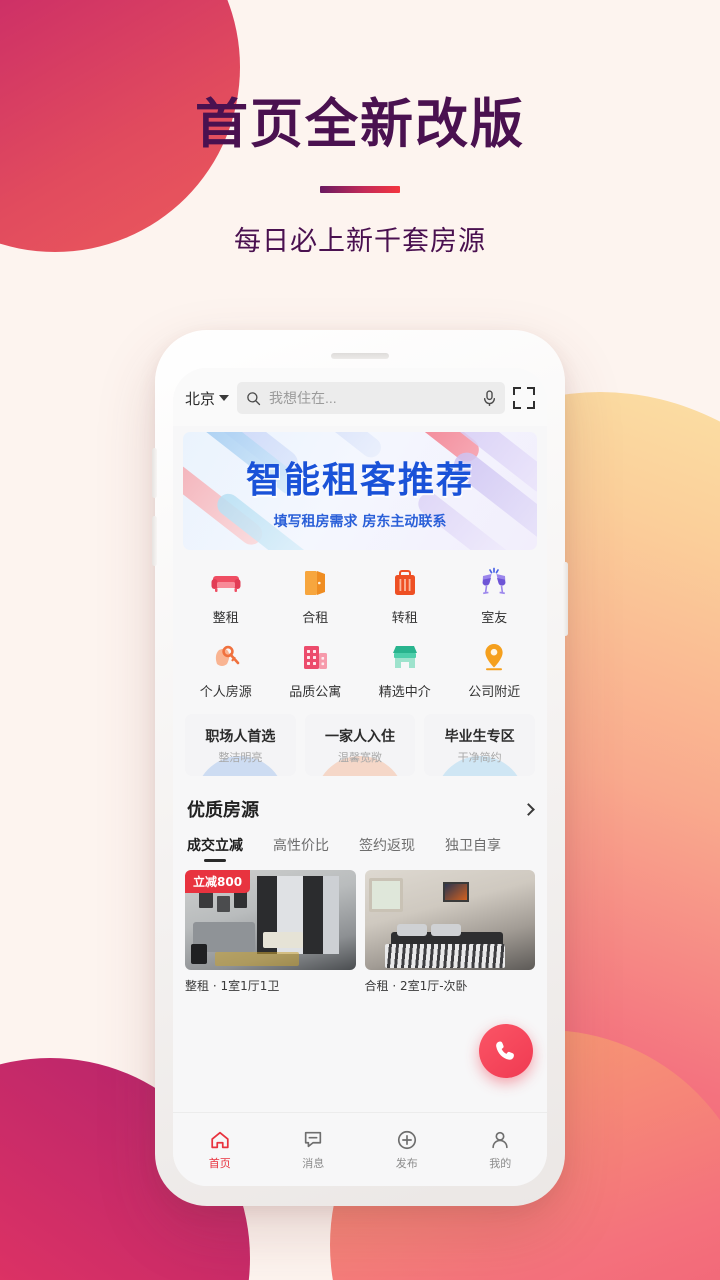 The height and width of the screenshot is (1280, 720). What do you see at coordinates (494, 692) in the screenshot?
I see `category-label: 公司附近` at bounding box center [494, 692].